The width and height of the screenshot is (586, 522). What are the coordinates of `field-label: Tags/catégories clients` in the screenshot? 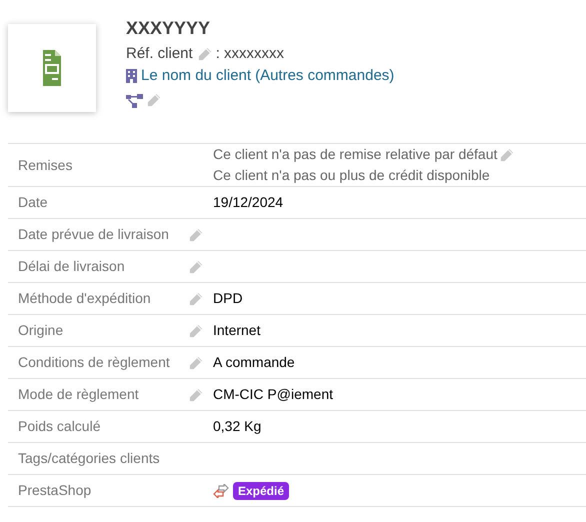 It's located at (89, 458).